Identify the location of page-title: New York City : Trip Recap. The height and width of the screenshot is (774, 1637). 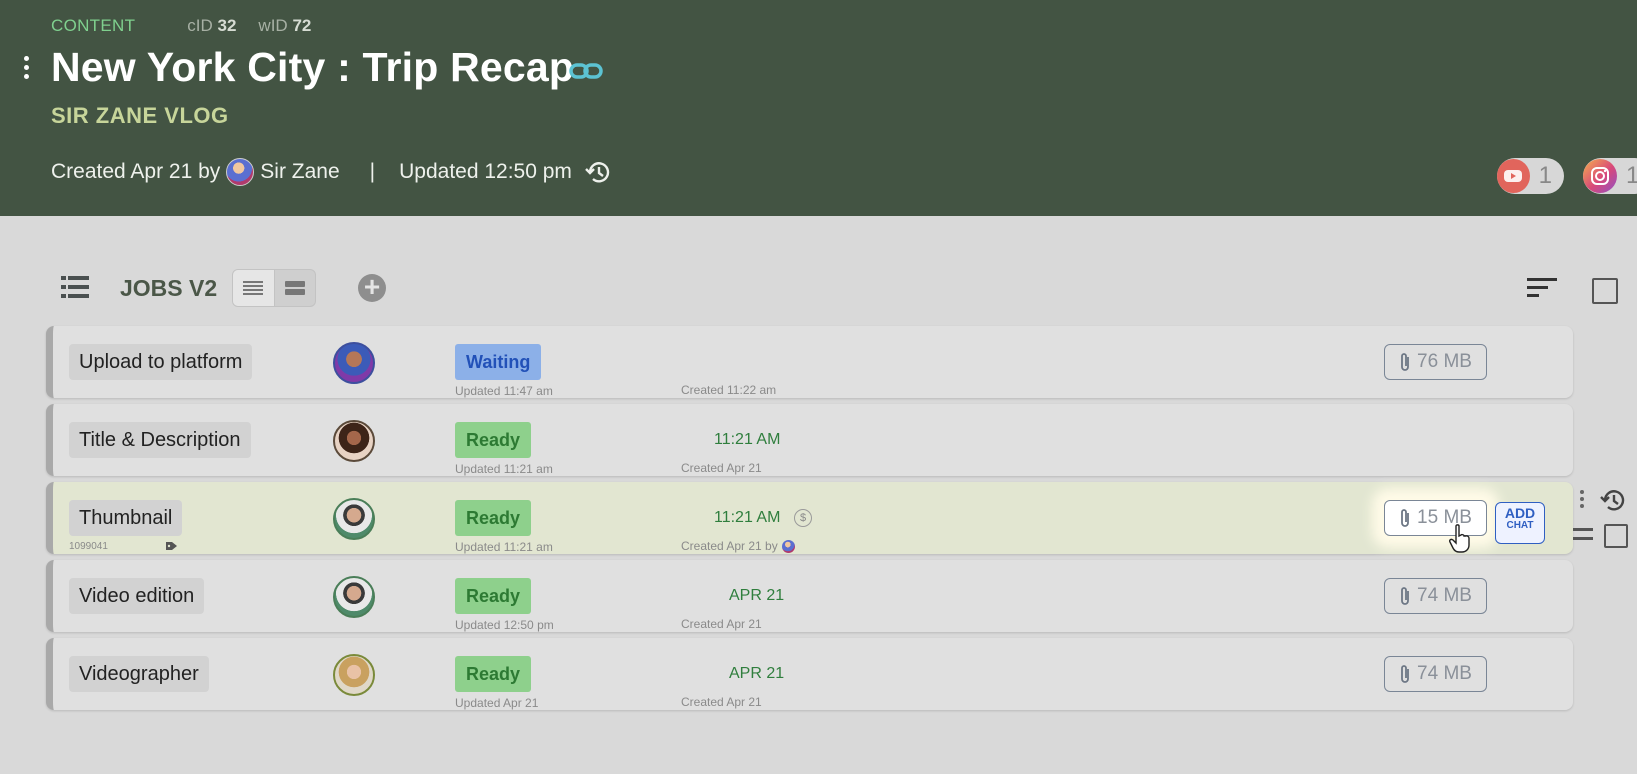
(313, 67).